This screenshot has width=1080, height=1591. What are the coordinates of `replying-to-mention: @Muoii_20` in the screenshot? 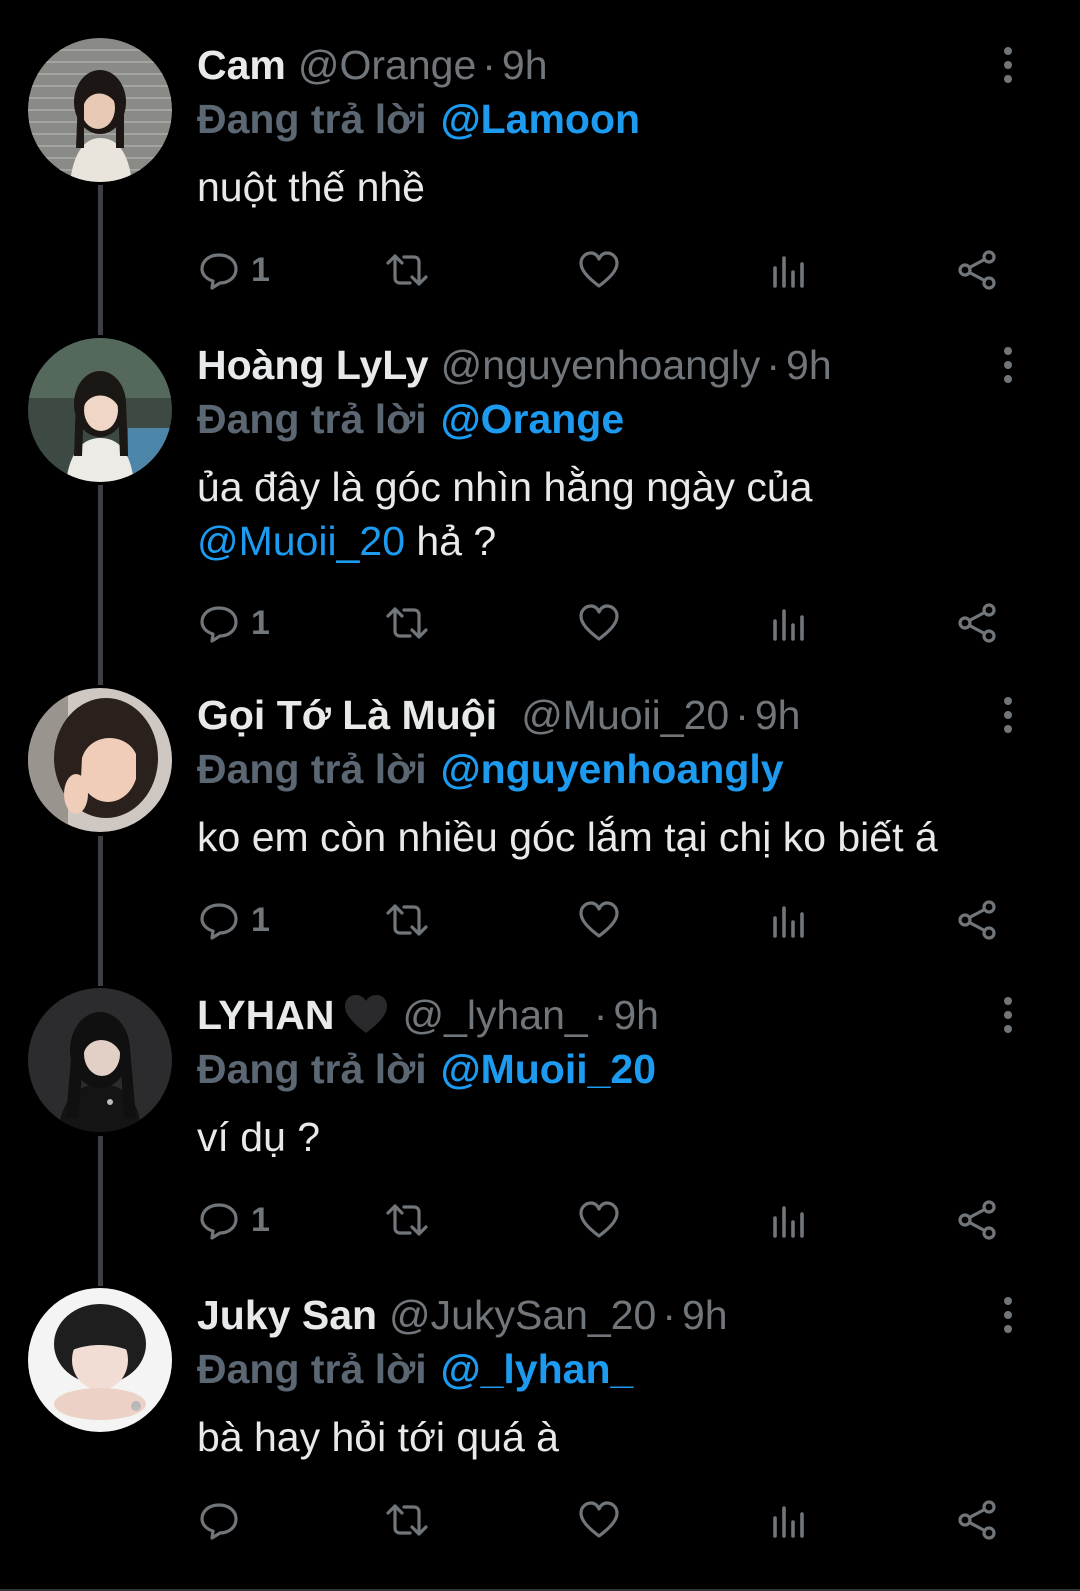 It's located at (548, 1069).